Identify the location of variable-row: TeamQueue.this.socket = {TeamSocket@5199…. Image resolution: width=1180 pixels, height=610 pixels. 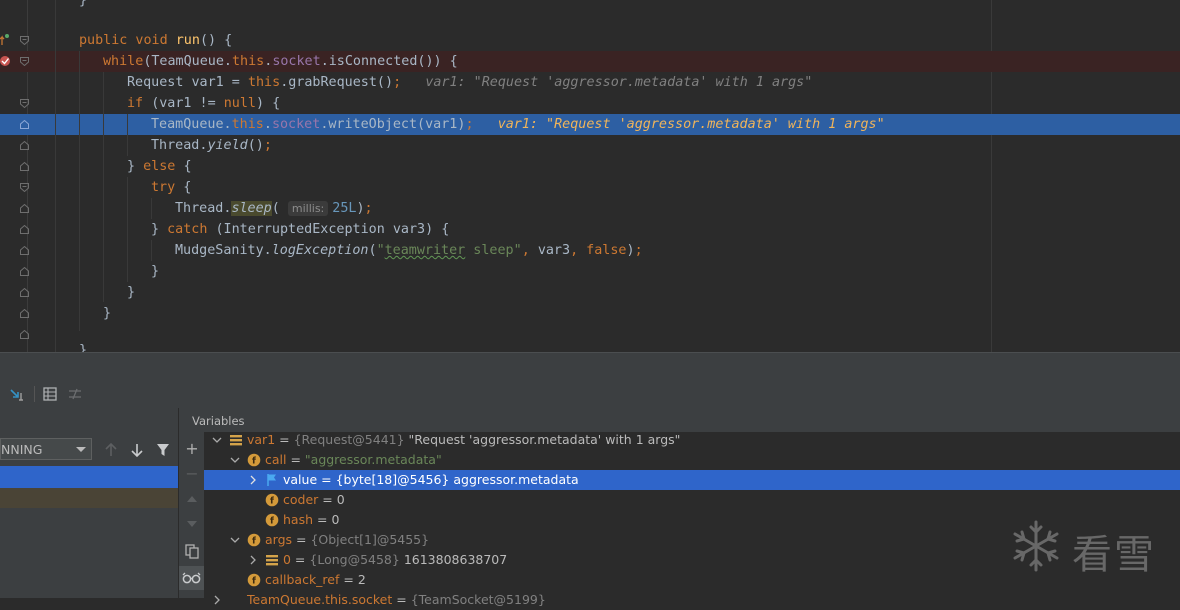
(692, 600).